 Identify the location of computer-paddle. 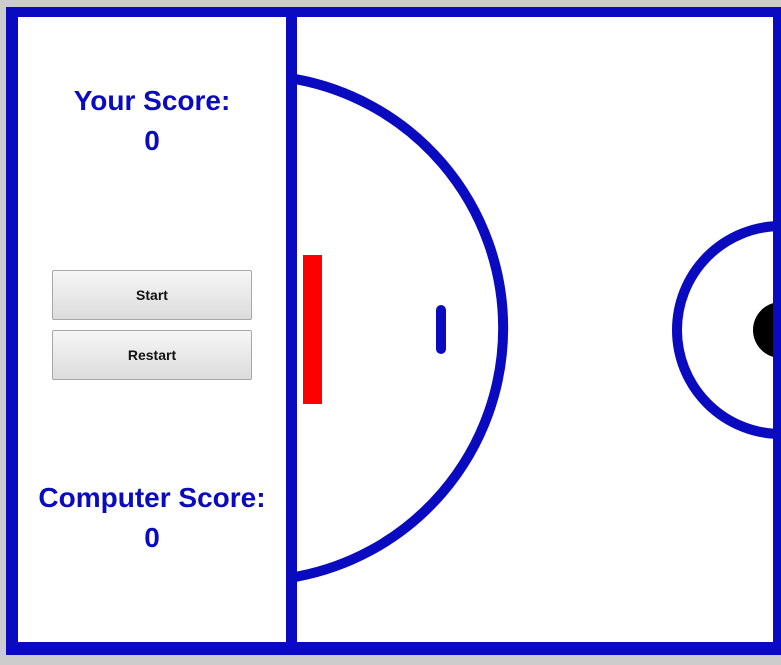
(441, 329).